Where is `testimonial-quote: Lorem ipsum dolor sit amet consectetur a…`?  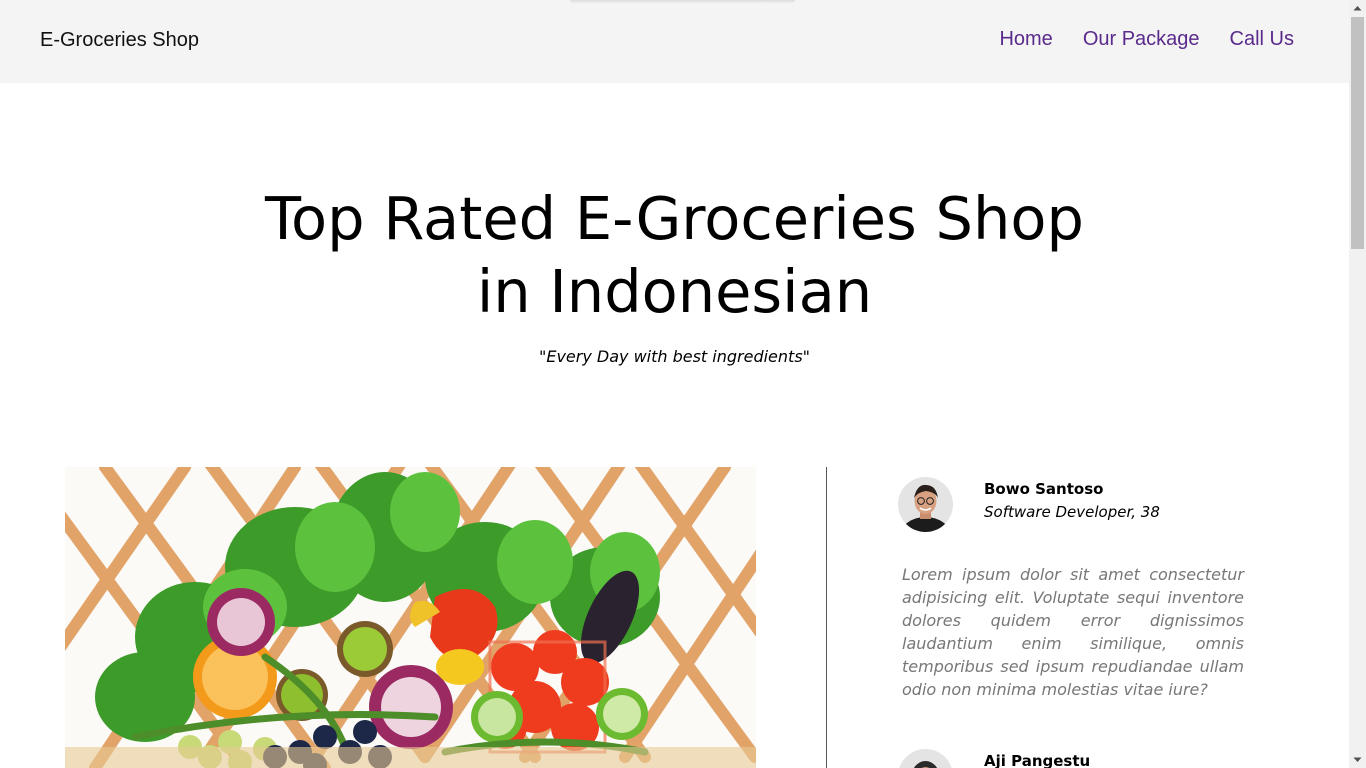 testimonial-quote: Lorem ipsum dolor sit amet consectetur a… is located at coordinates (1073, 632).